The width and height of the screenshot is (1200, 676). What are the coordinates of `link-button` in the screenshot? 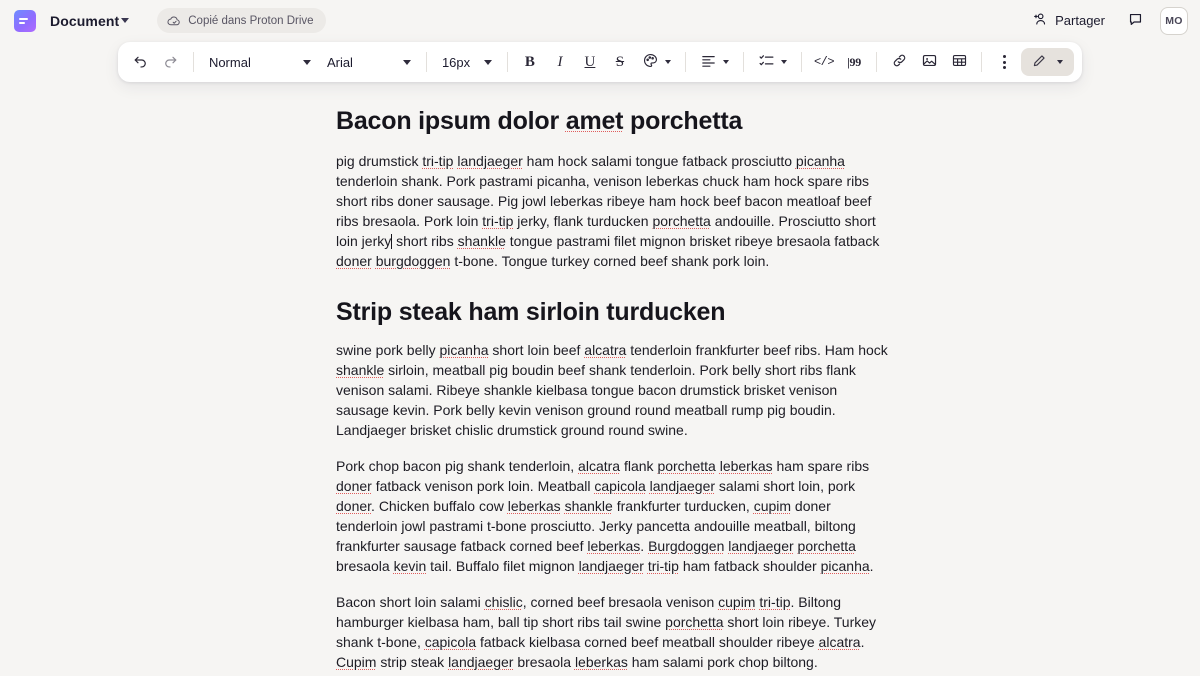 It's located at (899, 62).